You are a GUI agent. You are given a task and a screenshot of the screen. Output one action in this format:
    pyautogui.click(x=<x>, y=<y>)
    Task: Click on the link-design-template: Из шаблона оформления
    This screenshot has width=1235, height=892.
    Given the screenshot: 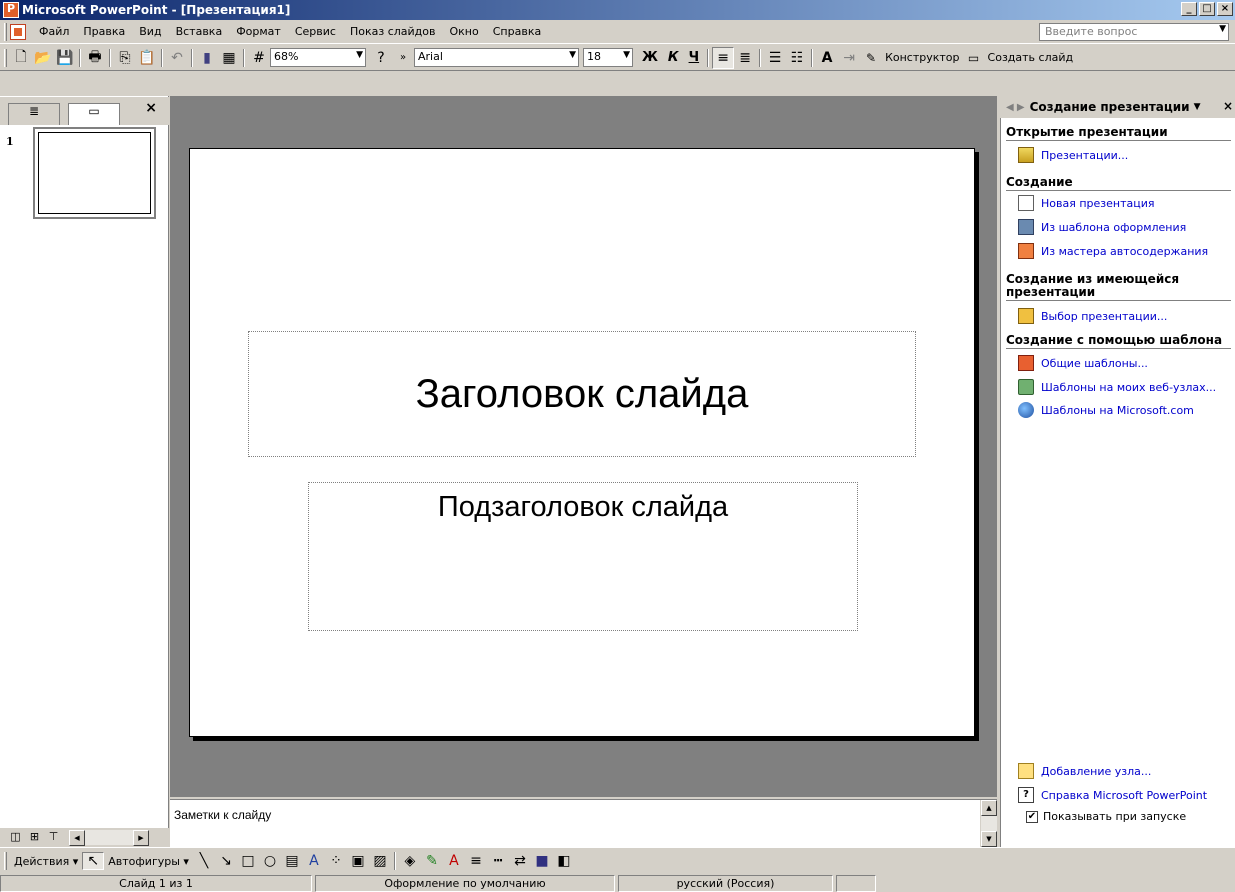 What is the action you would take?
    pyautogui.click(x=1102, y=227)
    